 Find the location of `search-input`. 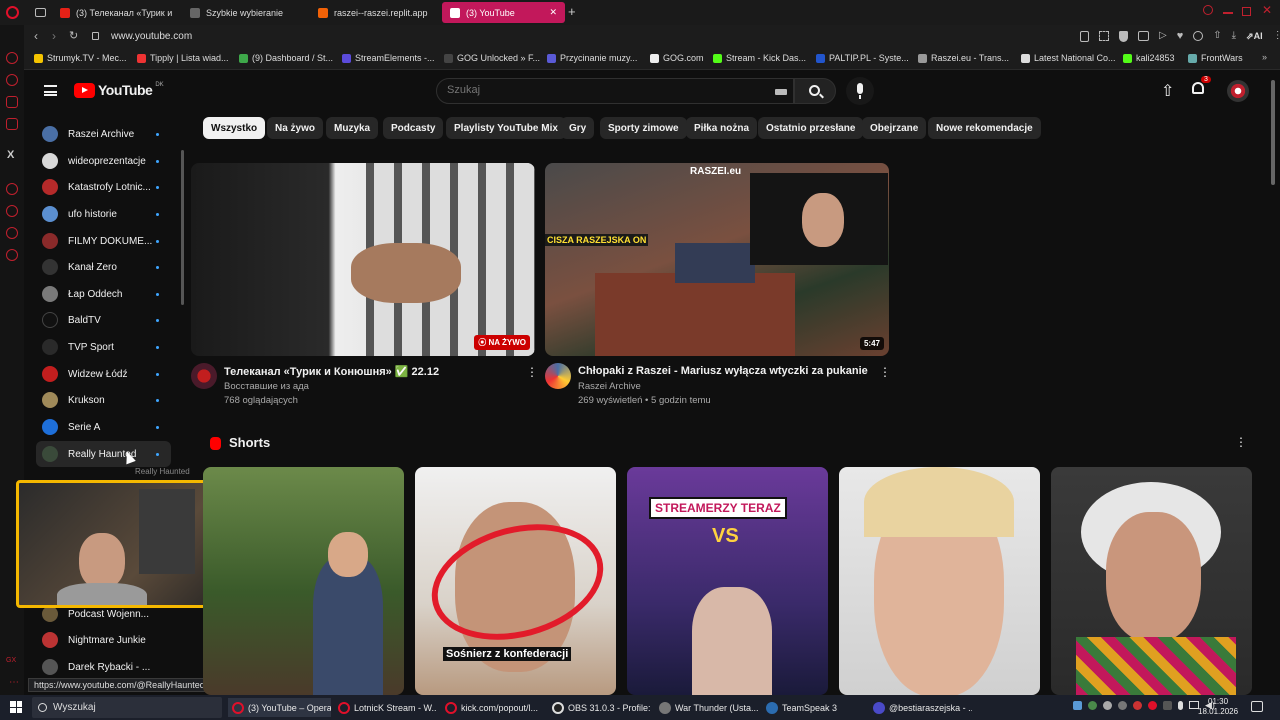

search-input is located at coordinates (602, 90).